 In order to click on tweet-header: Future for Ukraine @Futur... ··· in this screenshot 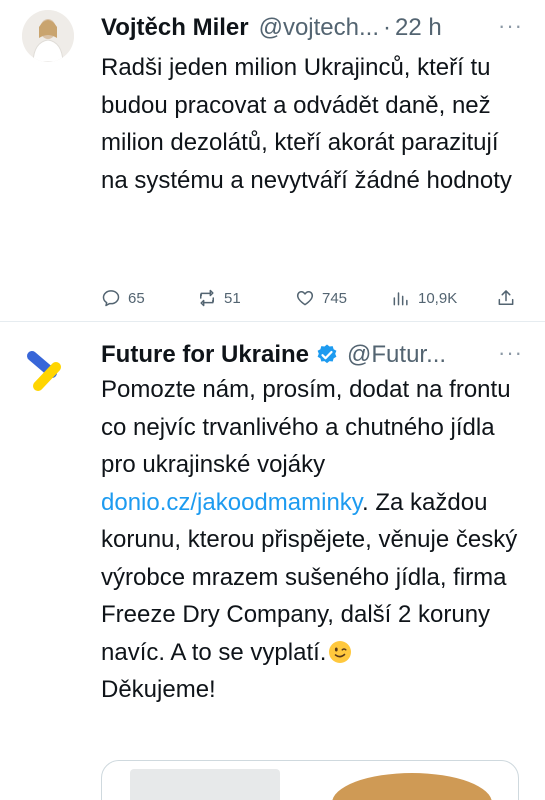, I will do `click(312, 355)`.